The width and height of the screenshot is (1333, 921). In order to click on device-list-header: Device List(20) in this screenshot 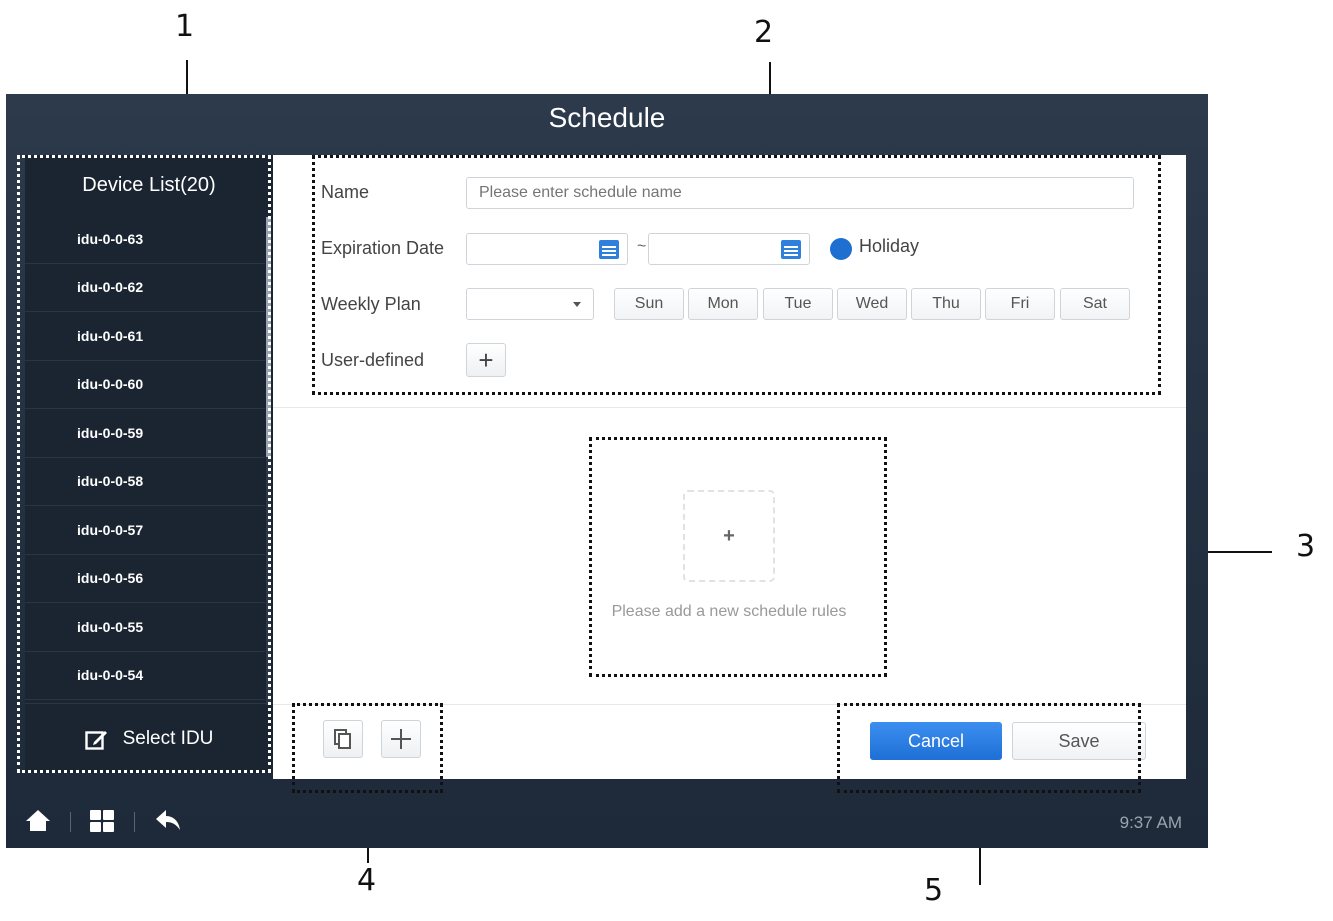, I will do `click(149, 184)`.